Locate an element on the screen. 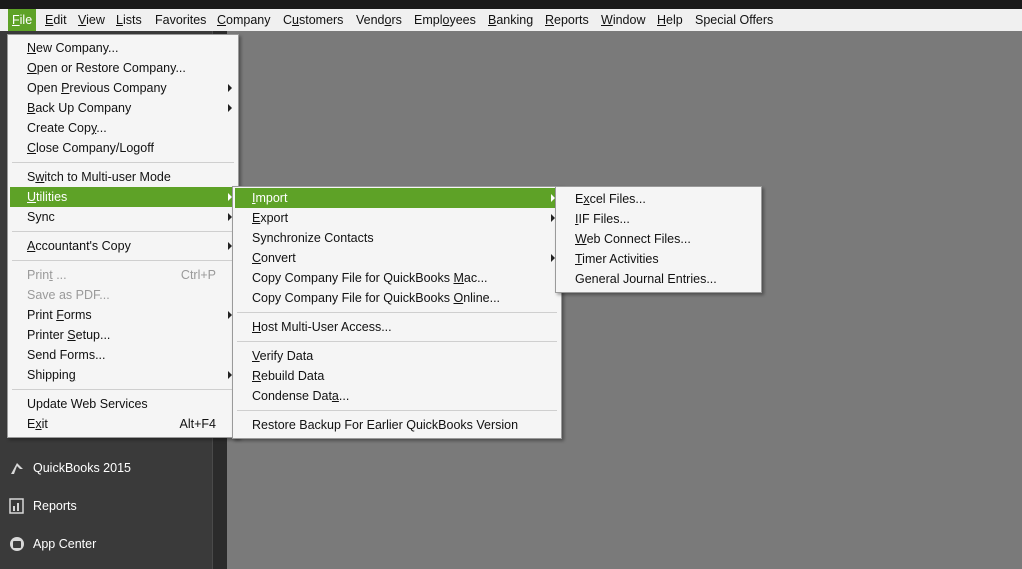 The height and width of the screenshot is (569, 1022). menu-label: Vendors is located at coordinates (379, 20).